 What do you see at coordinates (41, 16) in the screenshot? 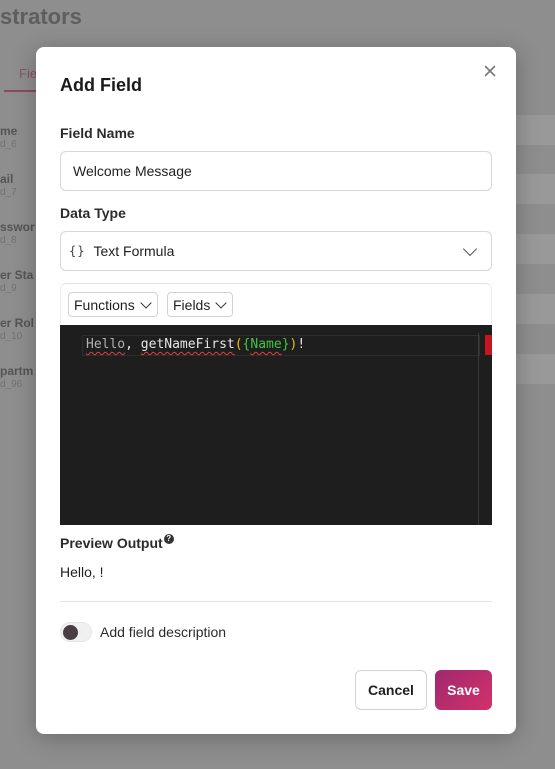
I see `background-page-title: strators` at bounding box center [41, 16].